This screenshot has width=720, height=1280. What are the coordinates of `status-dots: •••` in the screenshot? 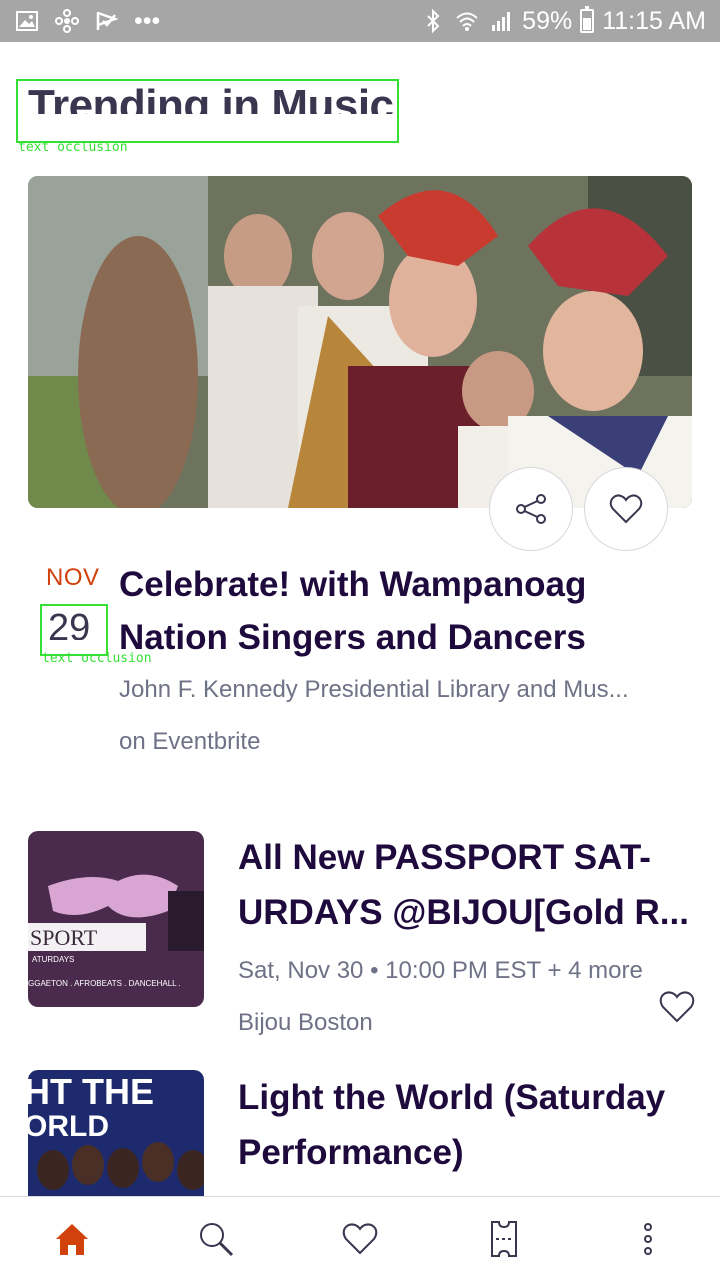 It's located at (147, 20).